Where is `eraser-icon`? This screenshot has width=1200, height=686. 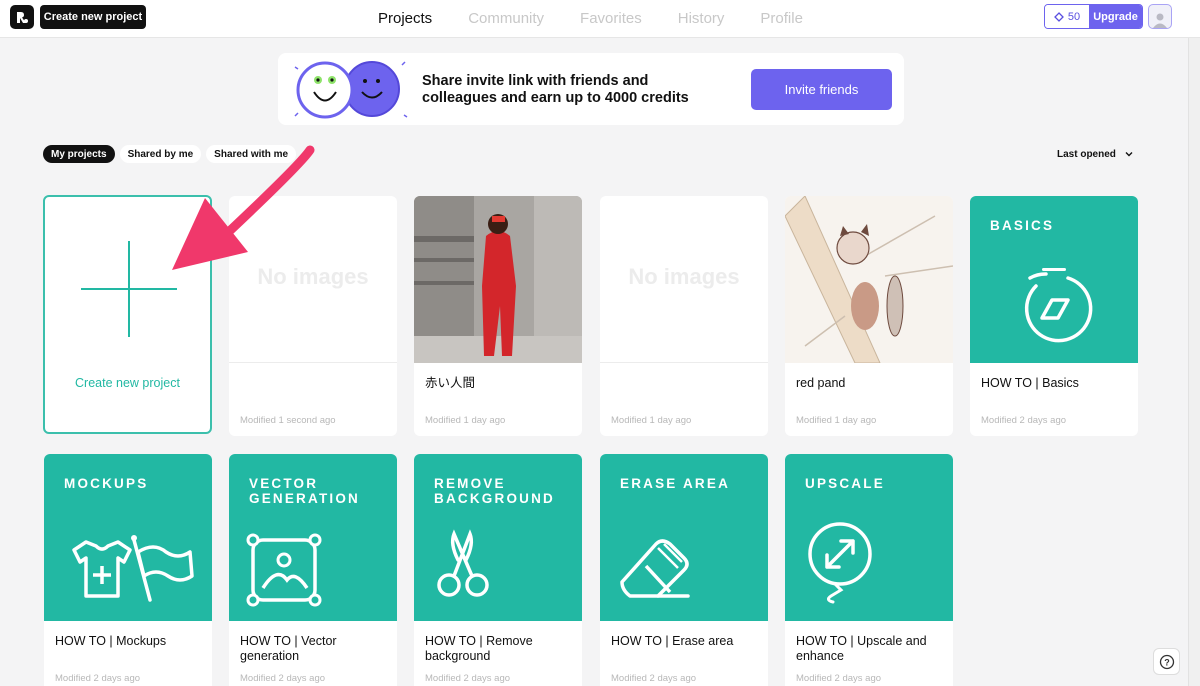
eraser-icon is located at coordinates (655, 568).